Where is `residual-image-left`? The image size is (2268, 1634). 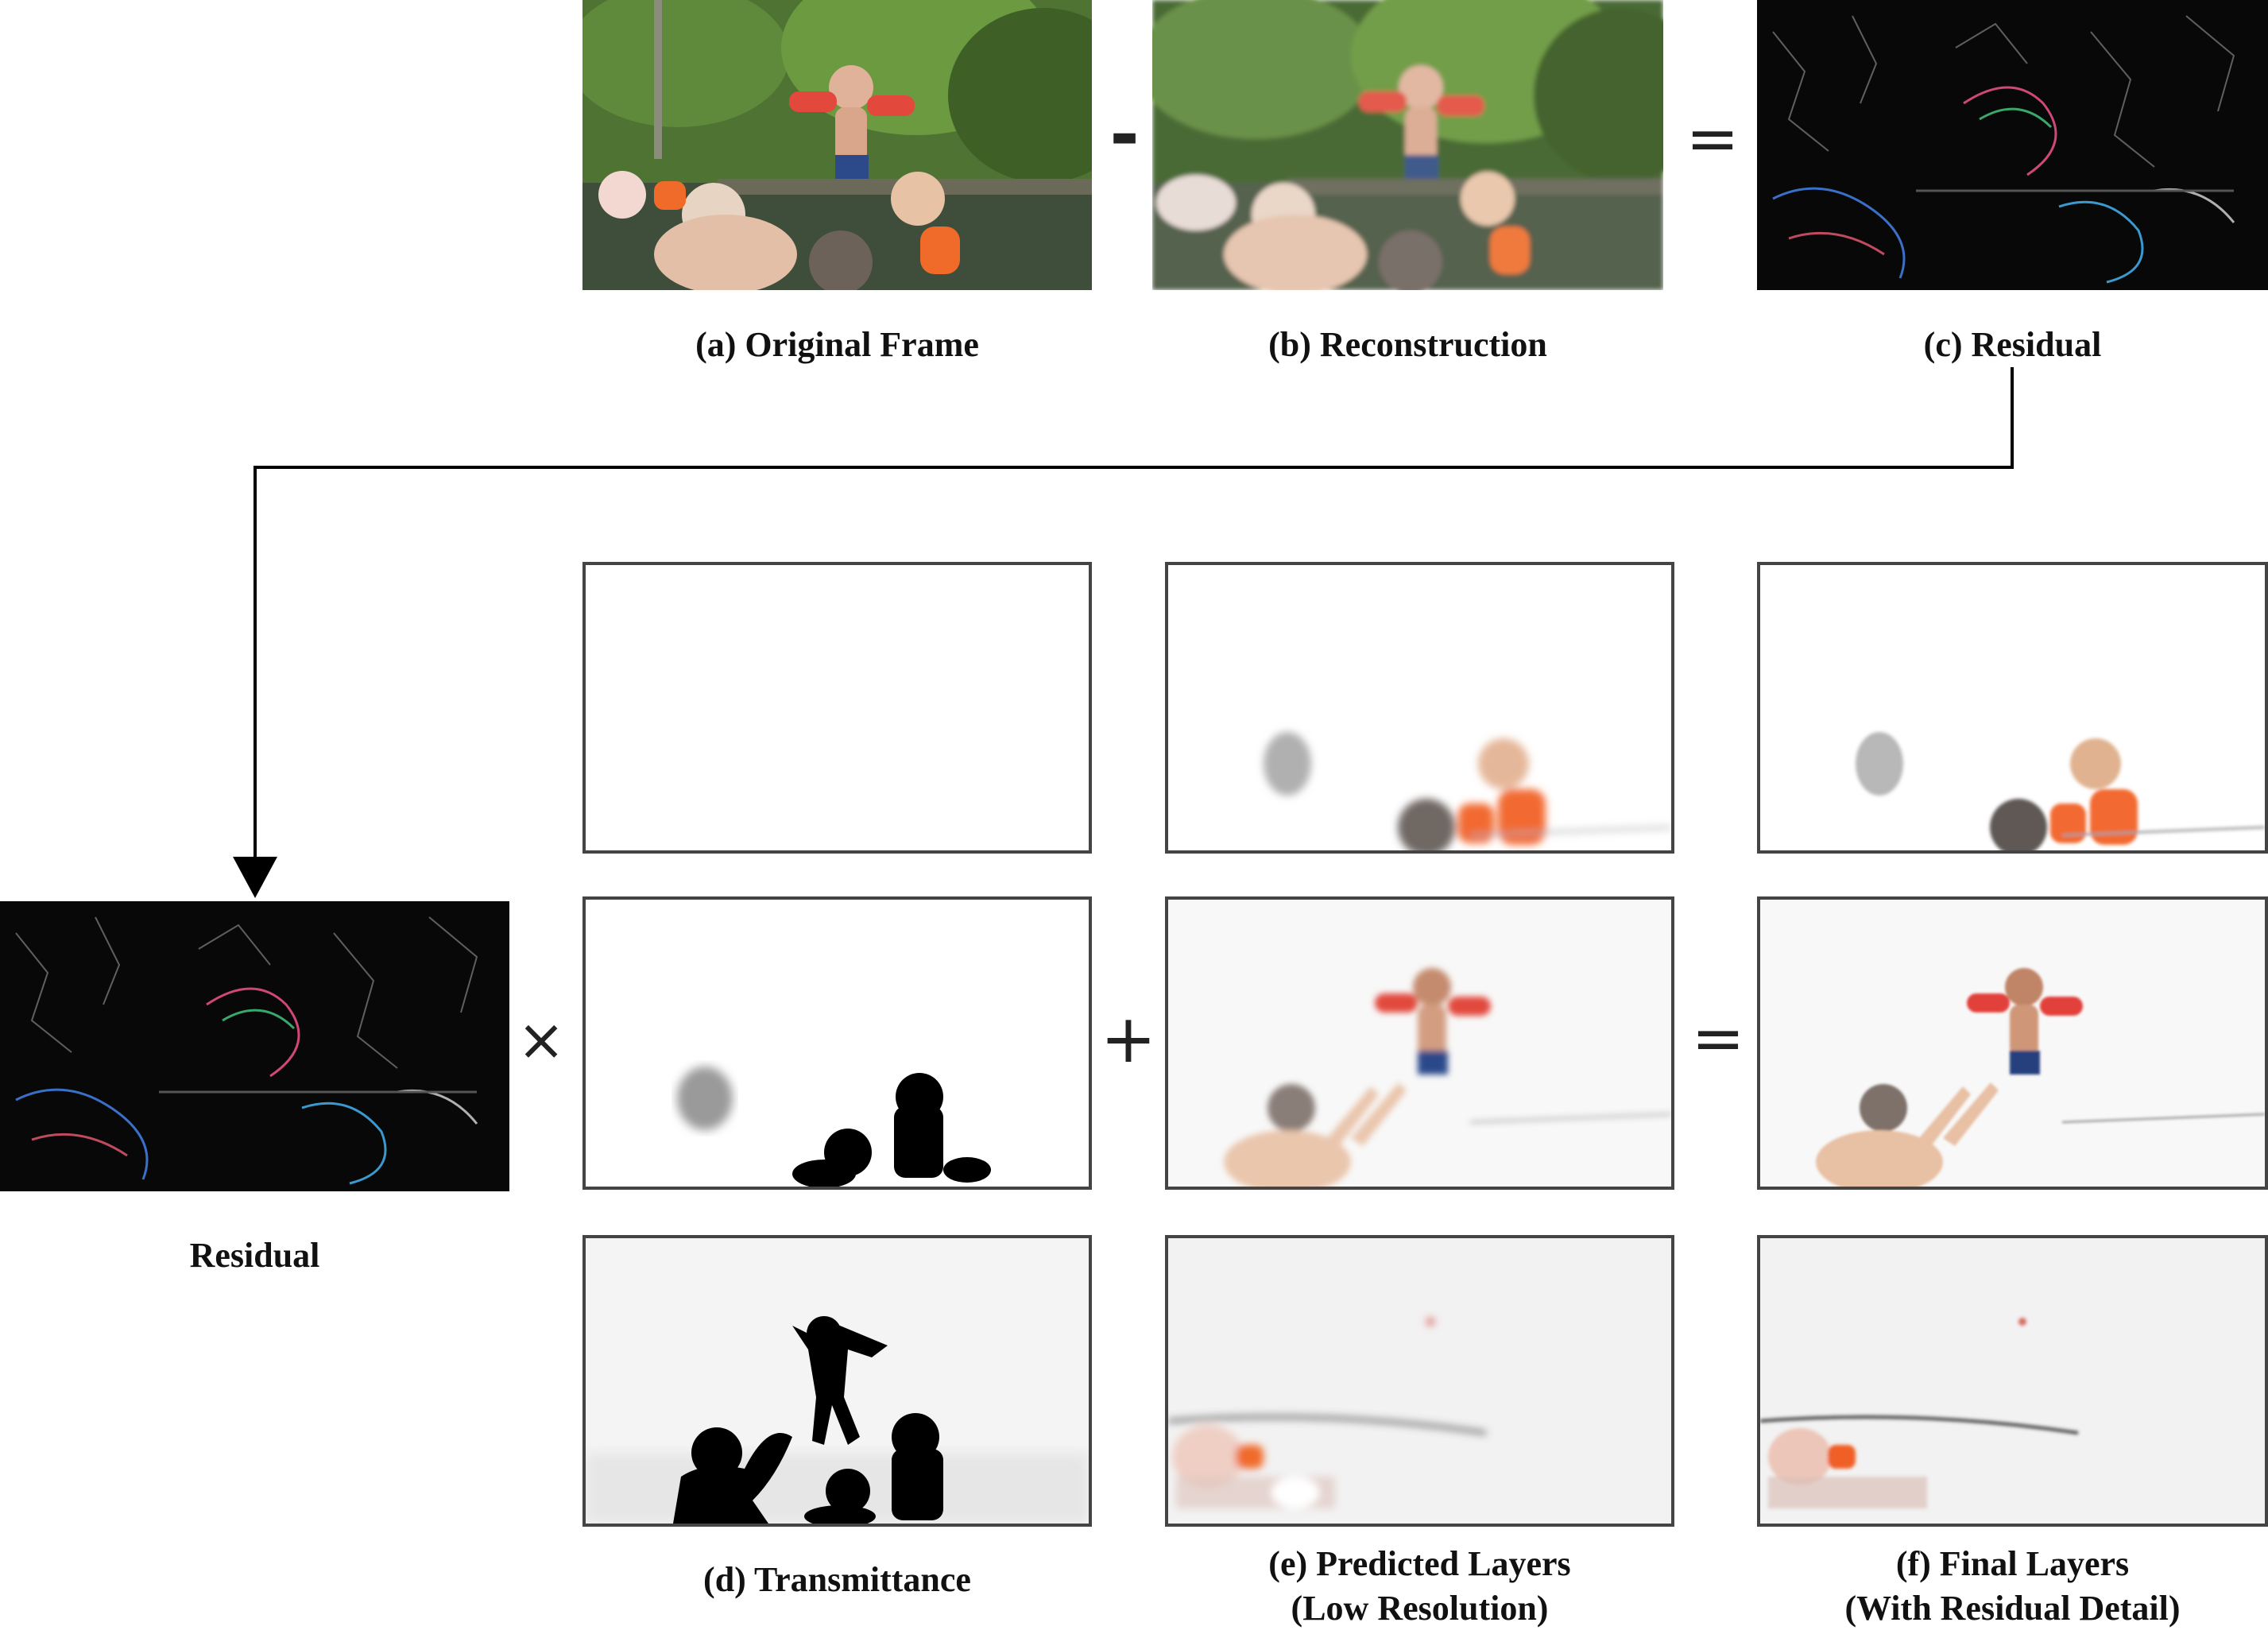 residual-image-left is located at coordinates (255, 1046).